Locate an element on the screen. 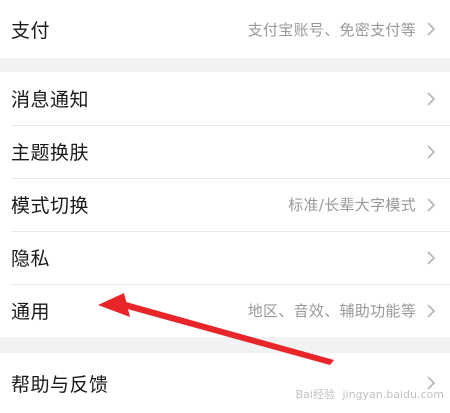 Image resolution: width=450 pixels, height=413 pixels. settings-item-payment: 支付 支付宝账号、免密支付等 is located at coordinates (225, 29).